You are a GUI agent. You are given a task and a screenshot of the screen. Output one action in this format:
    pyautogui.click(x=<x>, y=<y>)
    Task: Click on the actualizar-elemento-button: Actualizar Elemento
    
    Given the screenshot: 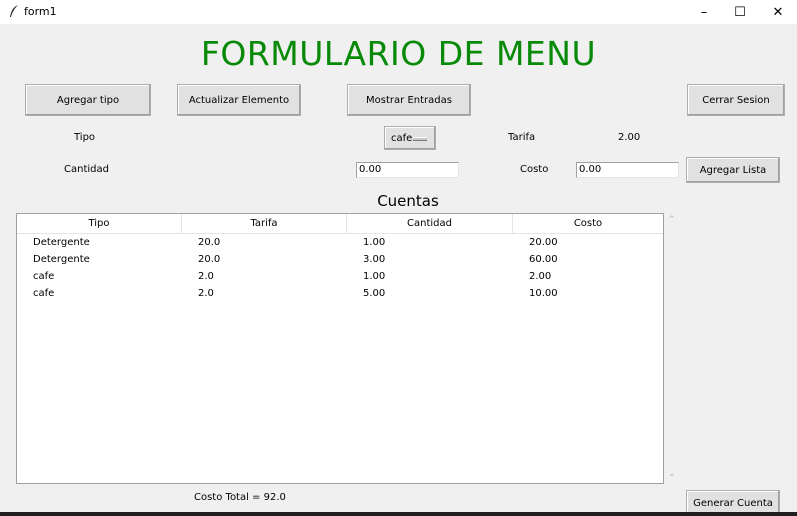 What is the action you would take?
    pyautogui.click(x=239, y=100)
    